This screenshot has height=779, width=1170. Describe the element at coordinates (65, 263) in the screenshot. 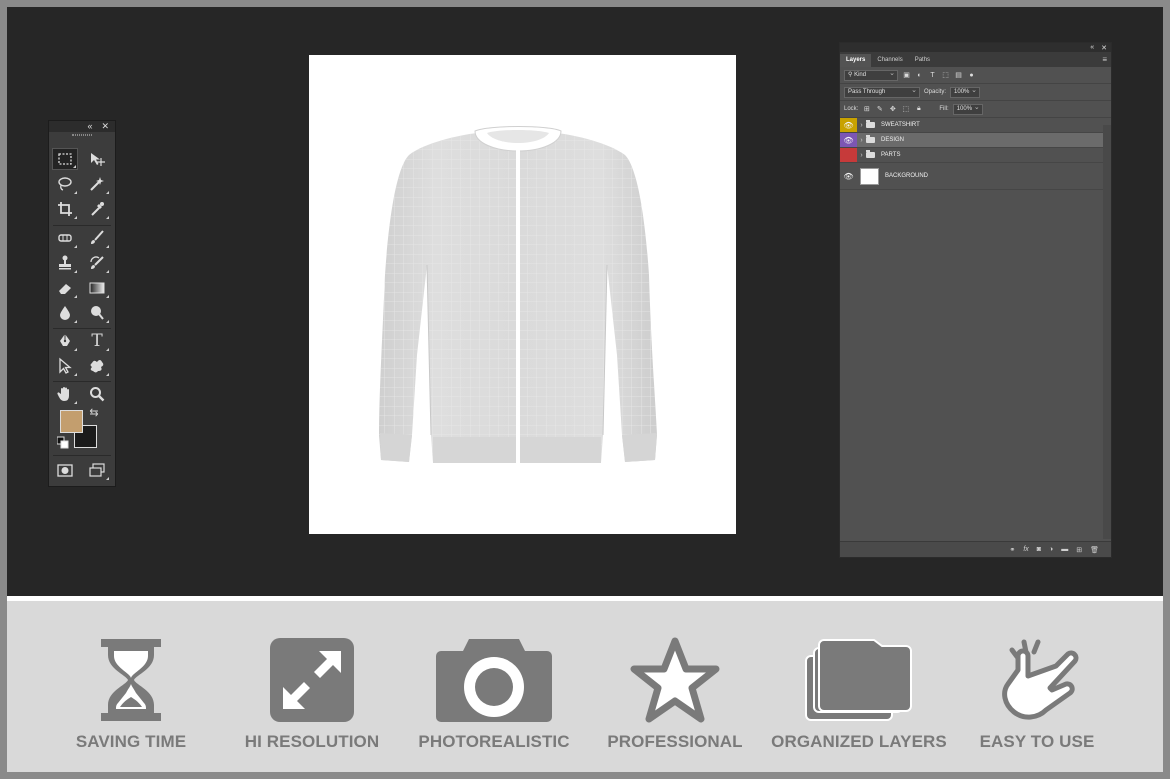

I see `clone-stamp-icon` at that location.